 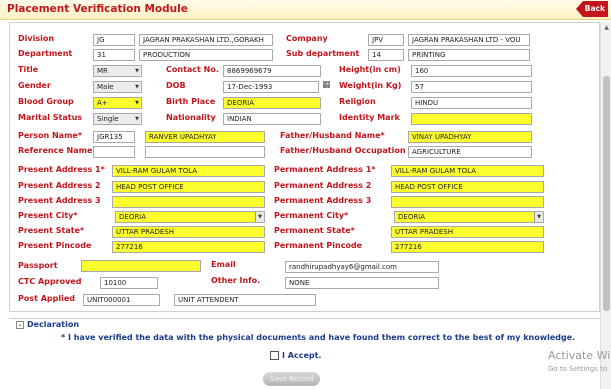 What do you see at coordinates (46, 101) in the screenshot?
I see `blood-group-label: Blood Group` at bounding box center [46, 101].